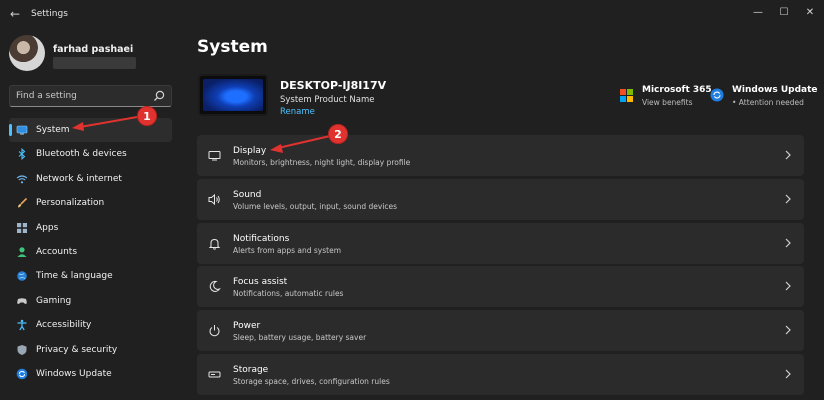  I want to click on back-arrow-icon: ←, so click(15, 14).